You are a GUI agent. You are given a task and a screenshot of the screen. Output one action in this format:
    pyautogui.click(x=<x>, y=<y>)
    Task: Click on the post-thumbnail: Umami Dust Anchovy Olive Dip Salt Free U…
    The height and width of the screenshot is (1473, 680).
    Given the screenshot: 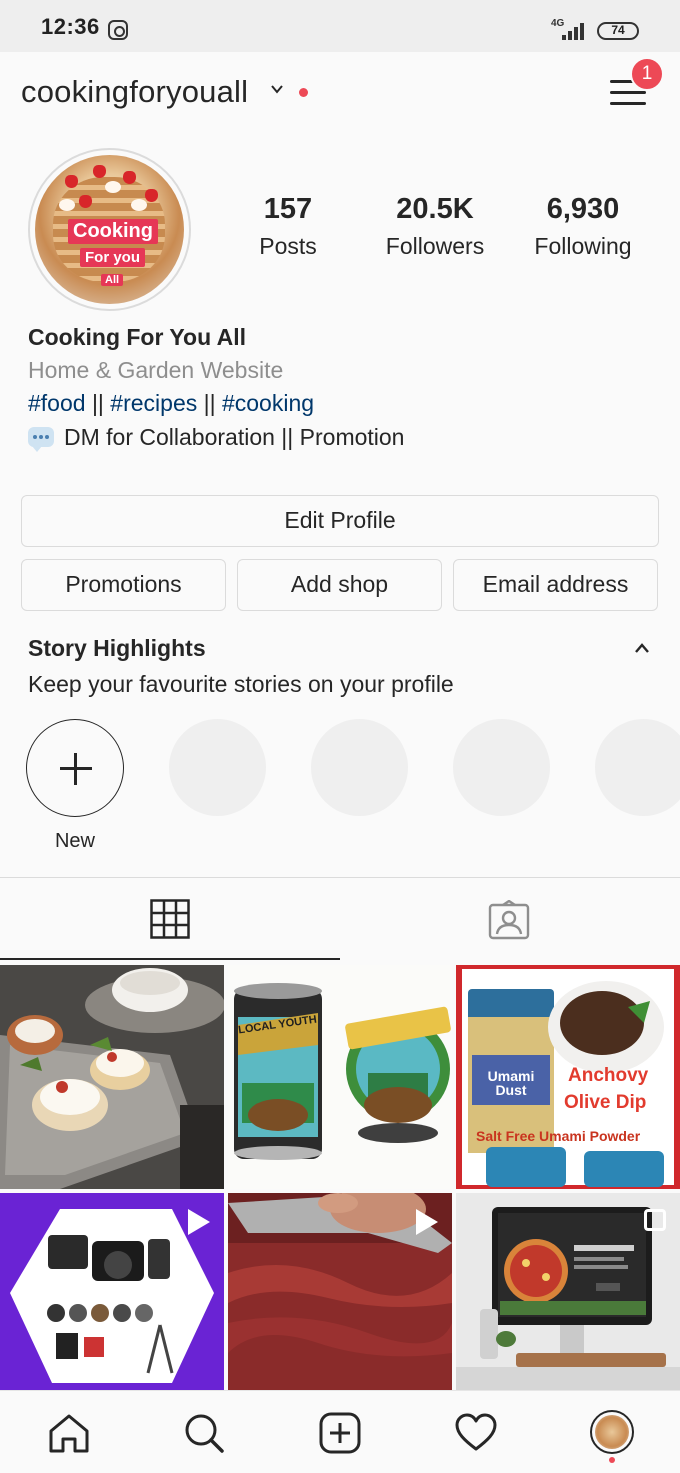 What is the action you would take?
    pyautogui.click(x=568, y=1077)
    